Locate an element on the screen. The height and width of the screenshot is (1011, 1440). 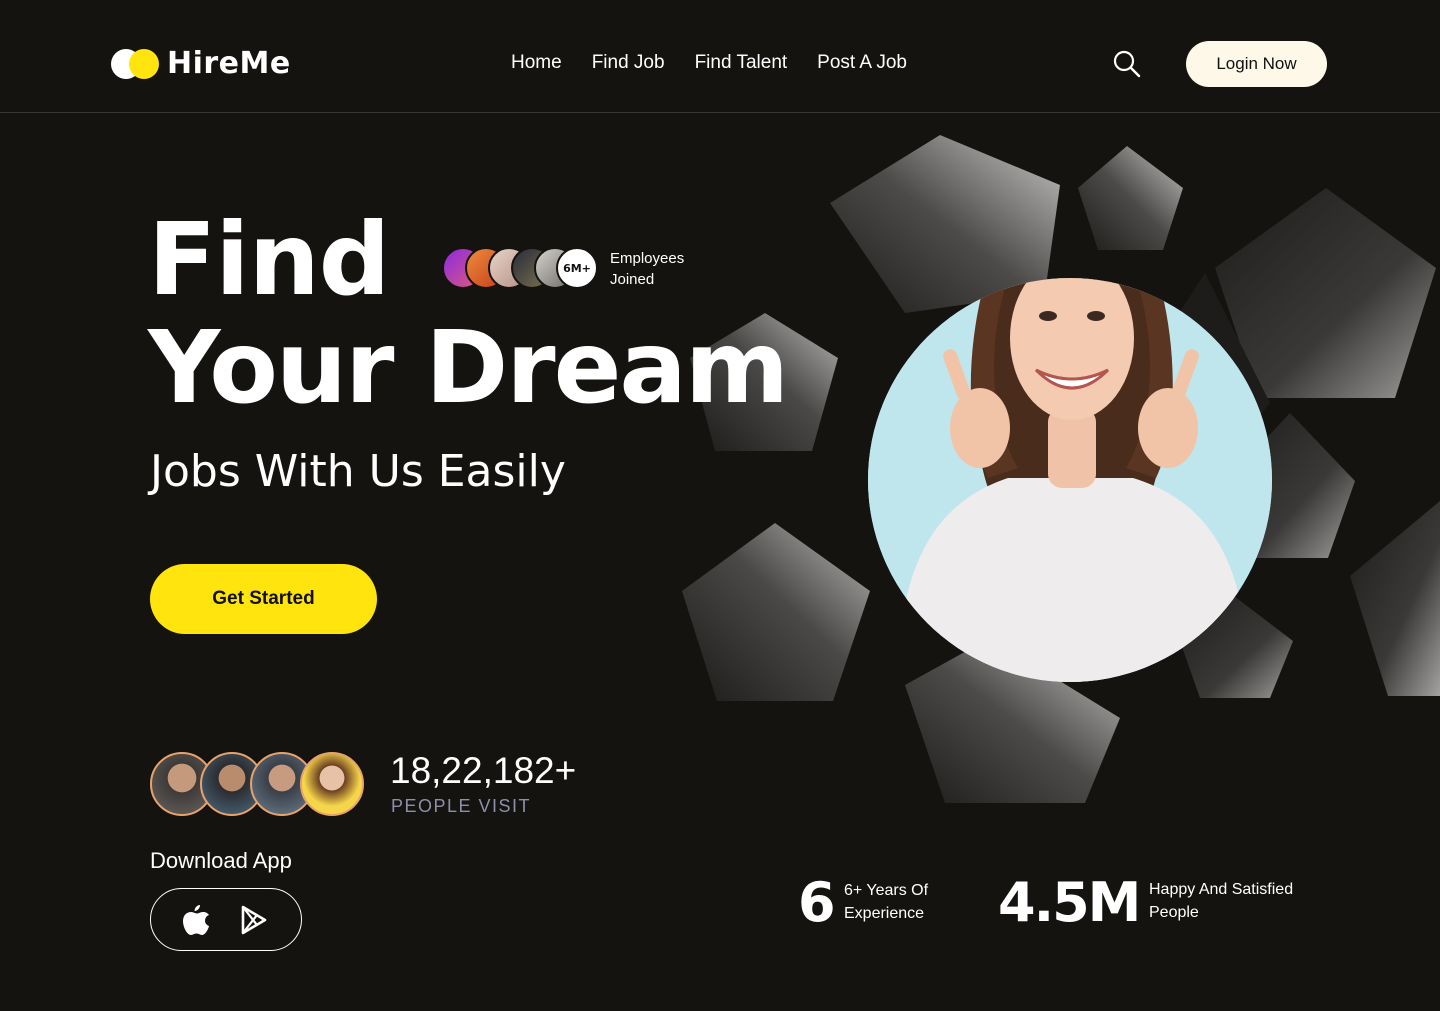
logo-text: HireMe is located at coordinates (229, 63).